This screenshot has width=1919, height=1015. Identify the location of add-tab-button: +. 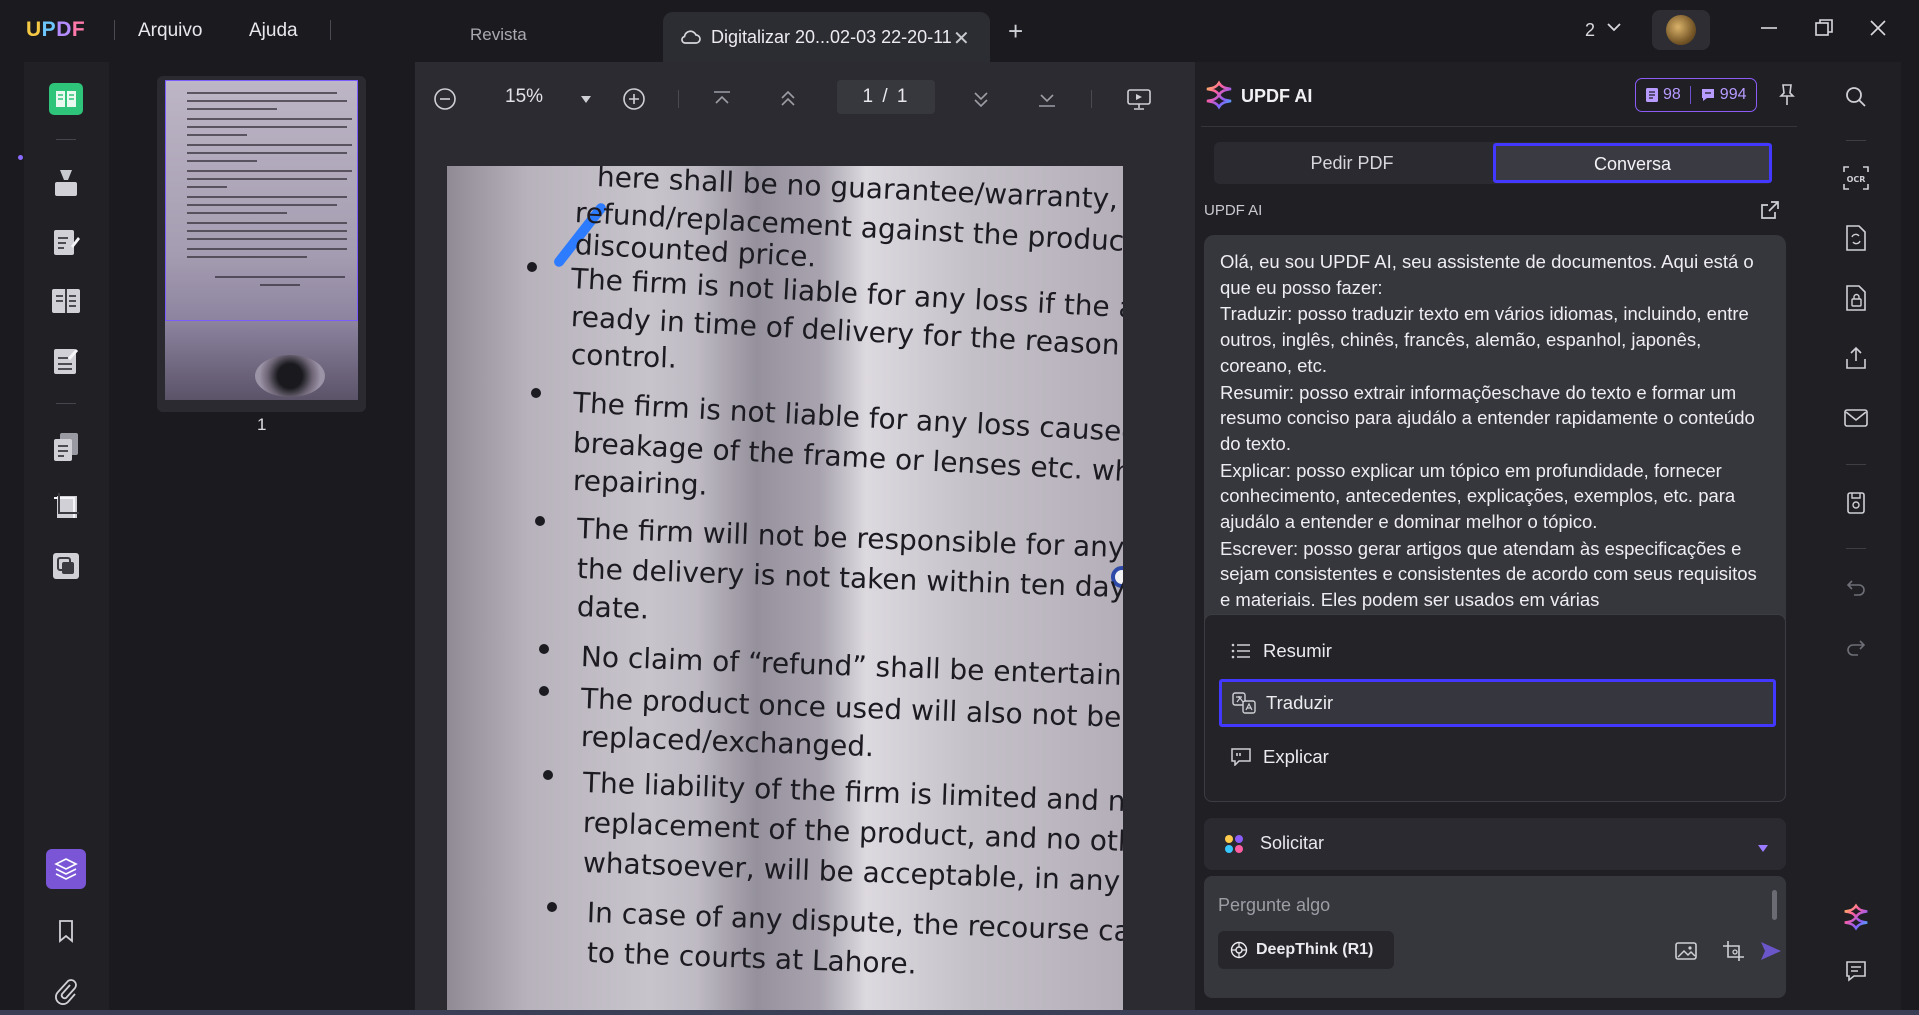
(1015, 31).